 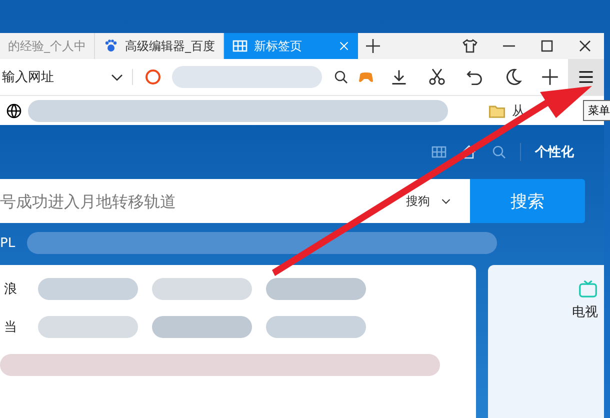 What do you see at coordinates (513, 77) in the screenshot?
I see `moon-icon` at bounding box center [513, 77].